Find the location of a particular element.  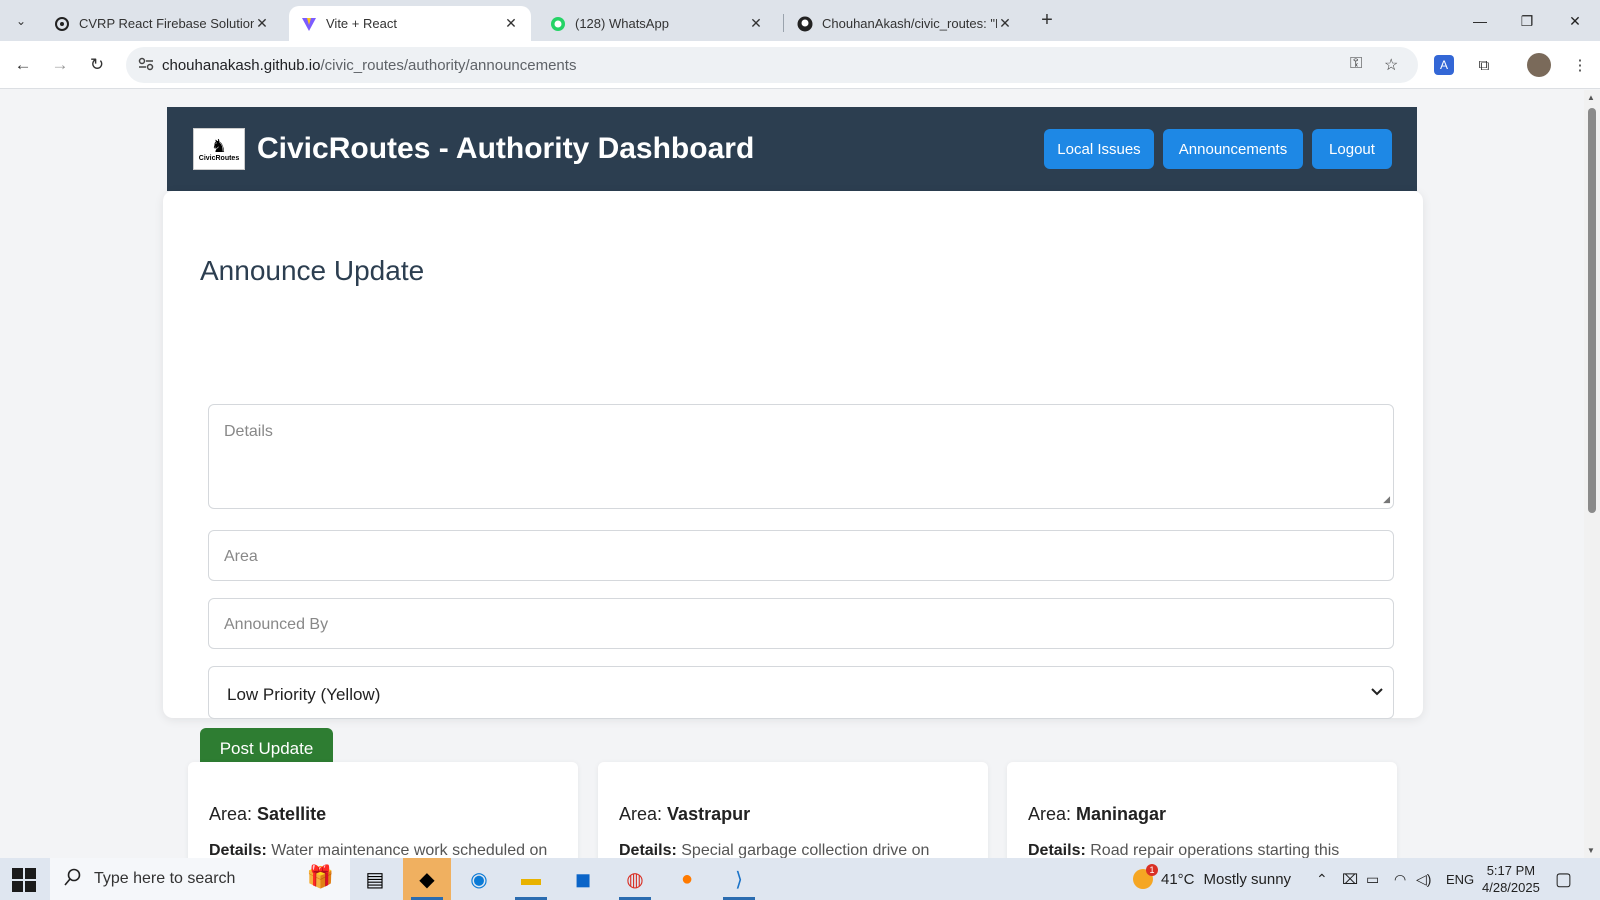

file-explorer-icon: ▬ is located at coordinates (531, 879).